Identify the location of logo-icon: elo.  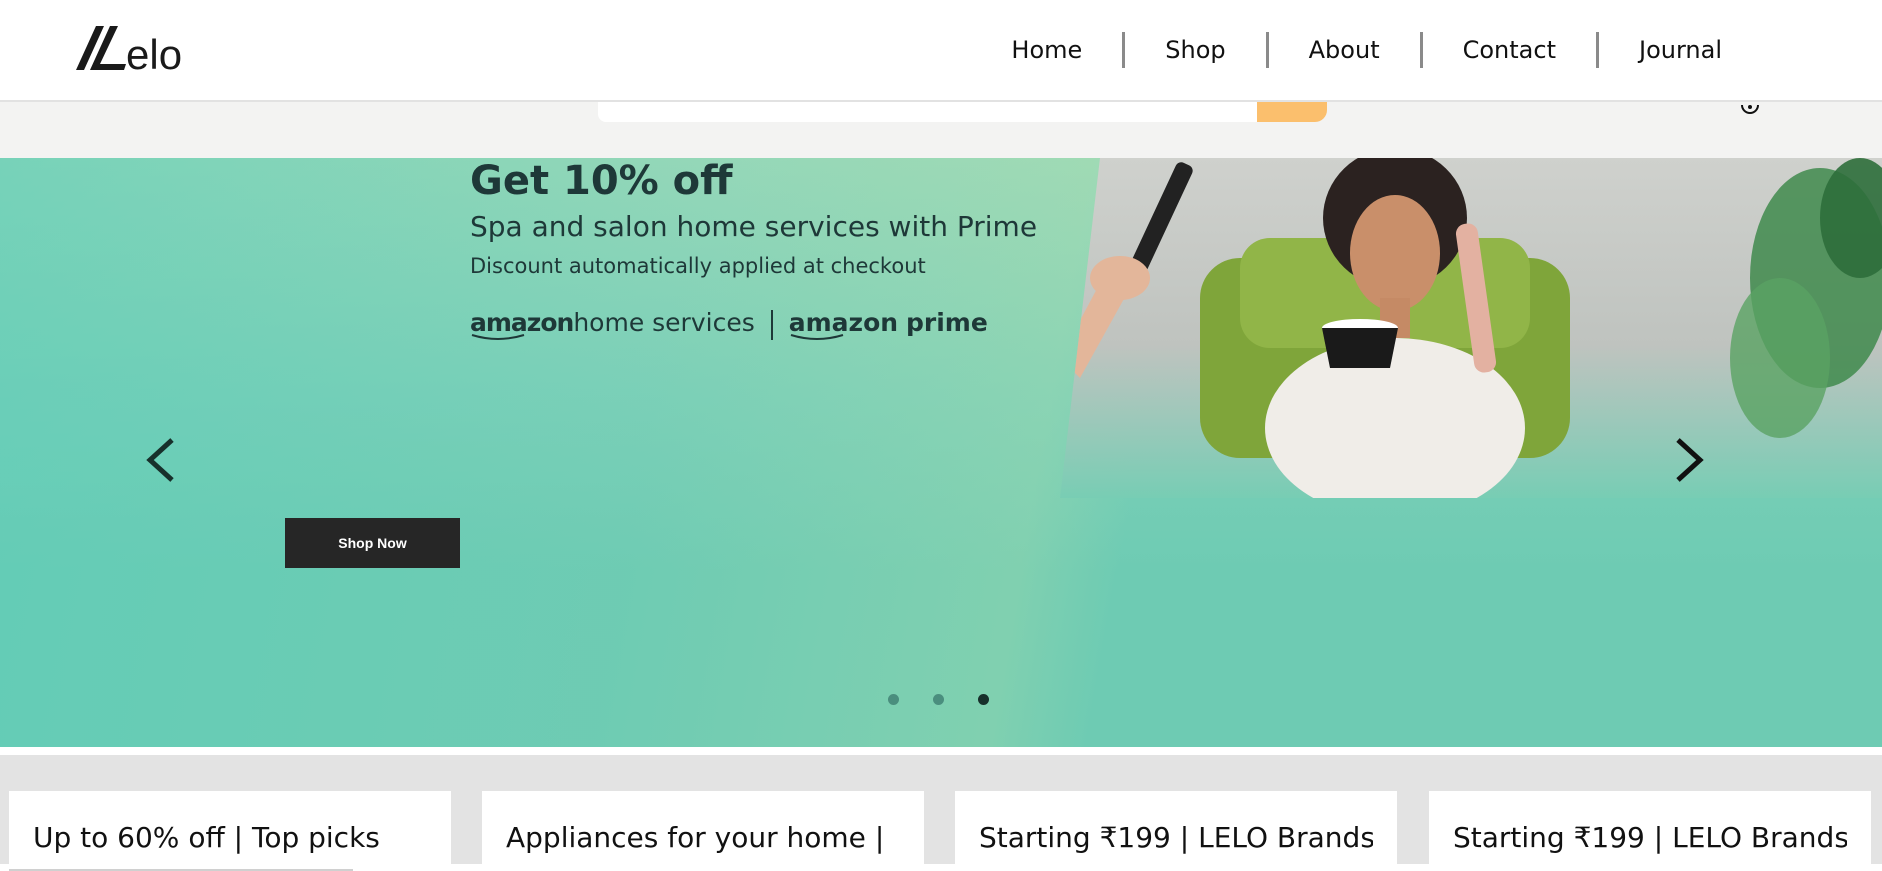
(129, 51).